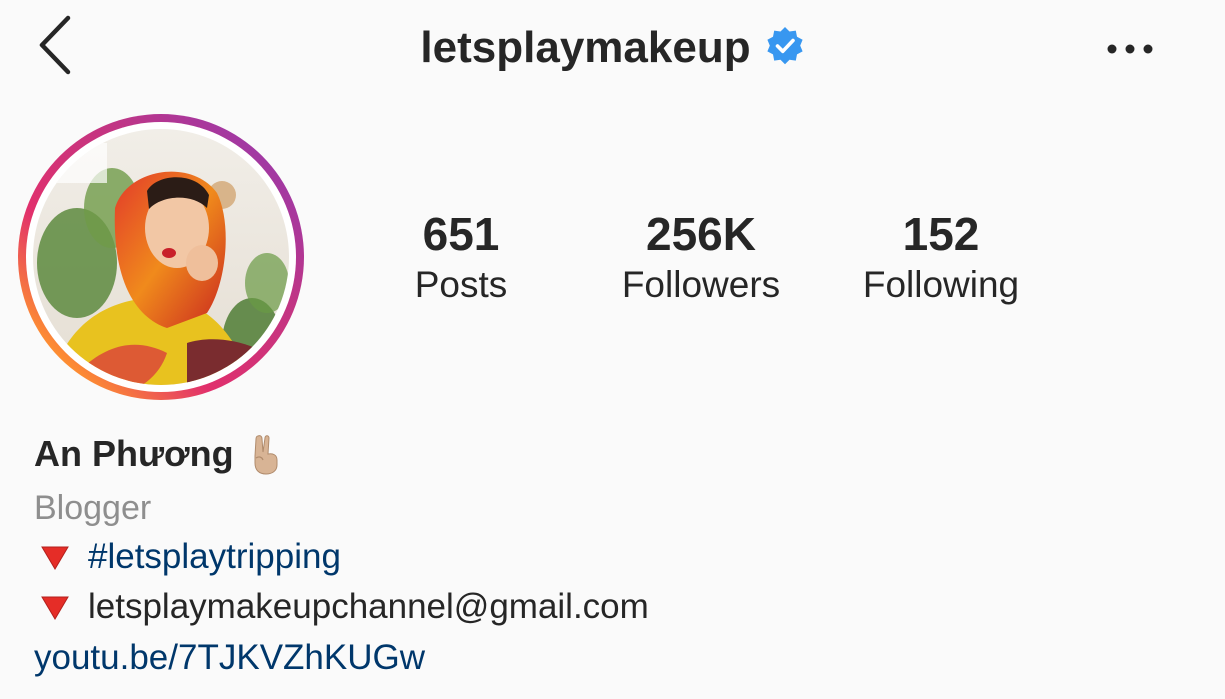  I want to click on bio-line-hashtag: #letsplaytripping, so click(614, 557).